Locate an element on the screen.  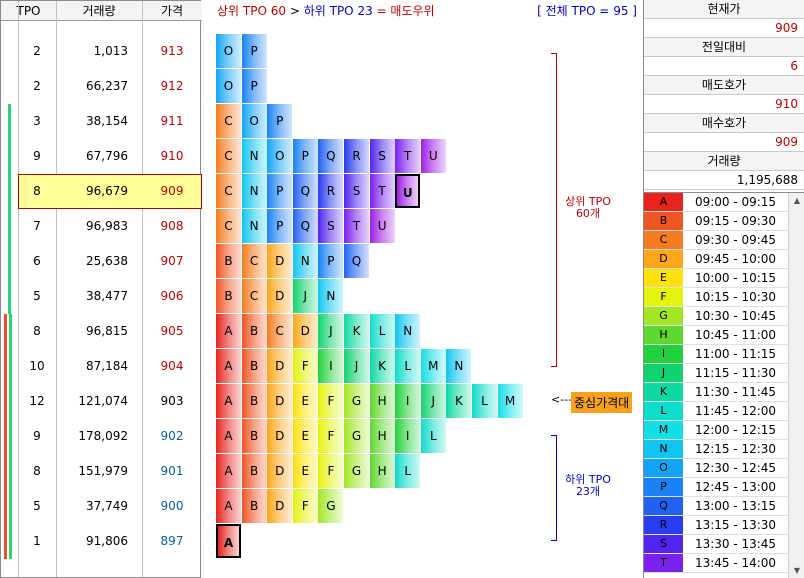
legend-item: O 12:30 - 12:45 is located at coordinates (716, 468).